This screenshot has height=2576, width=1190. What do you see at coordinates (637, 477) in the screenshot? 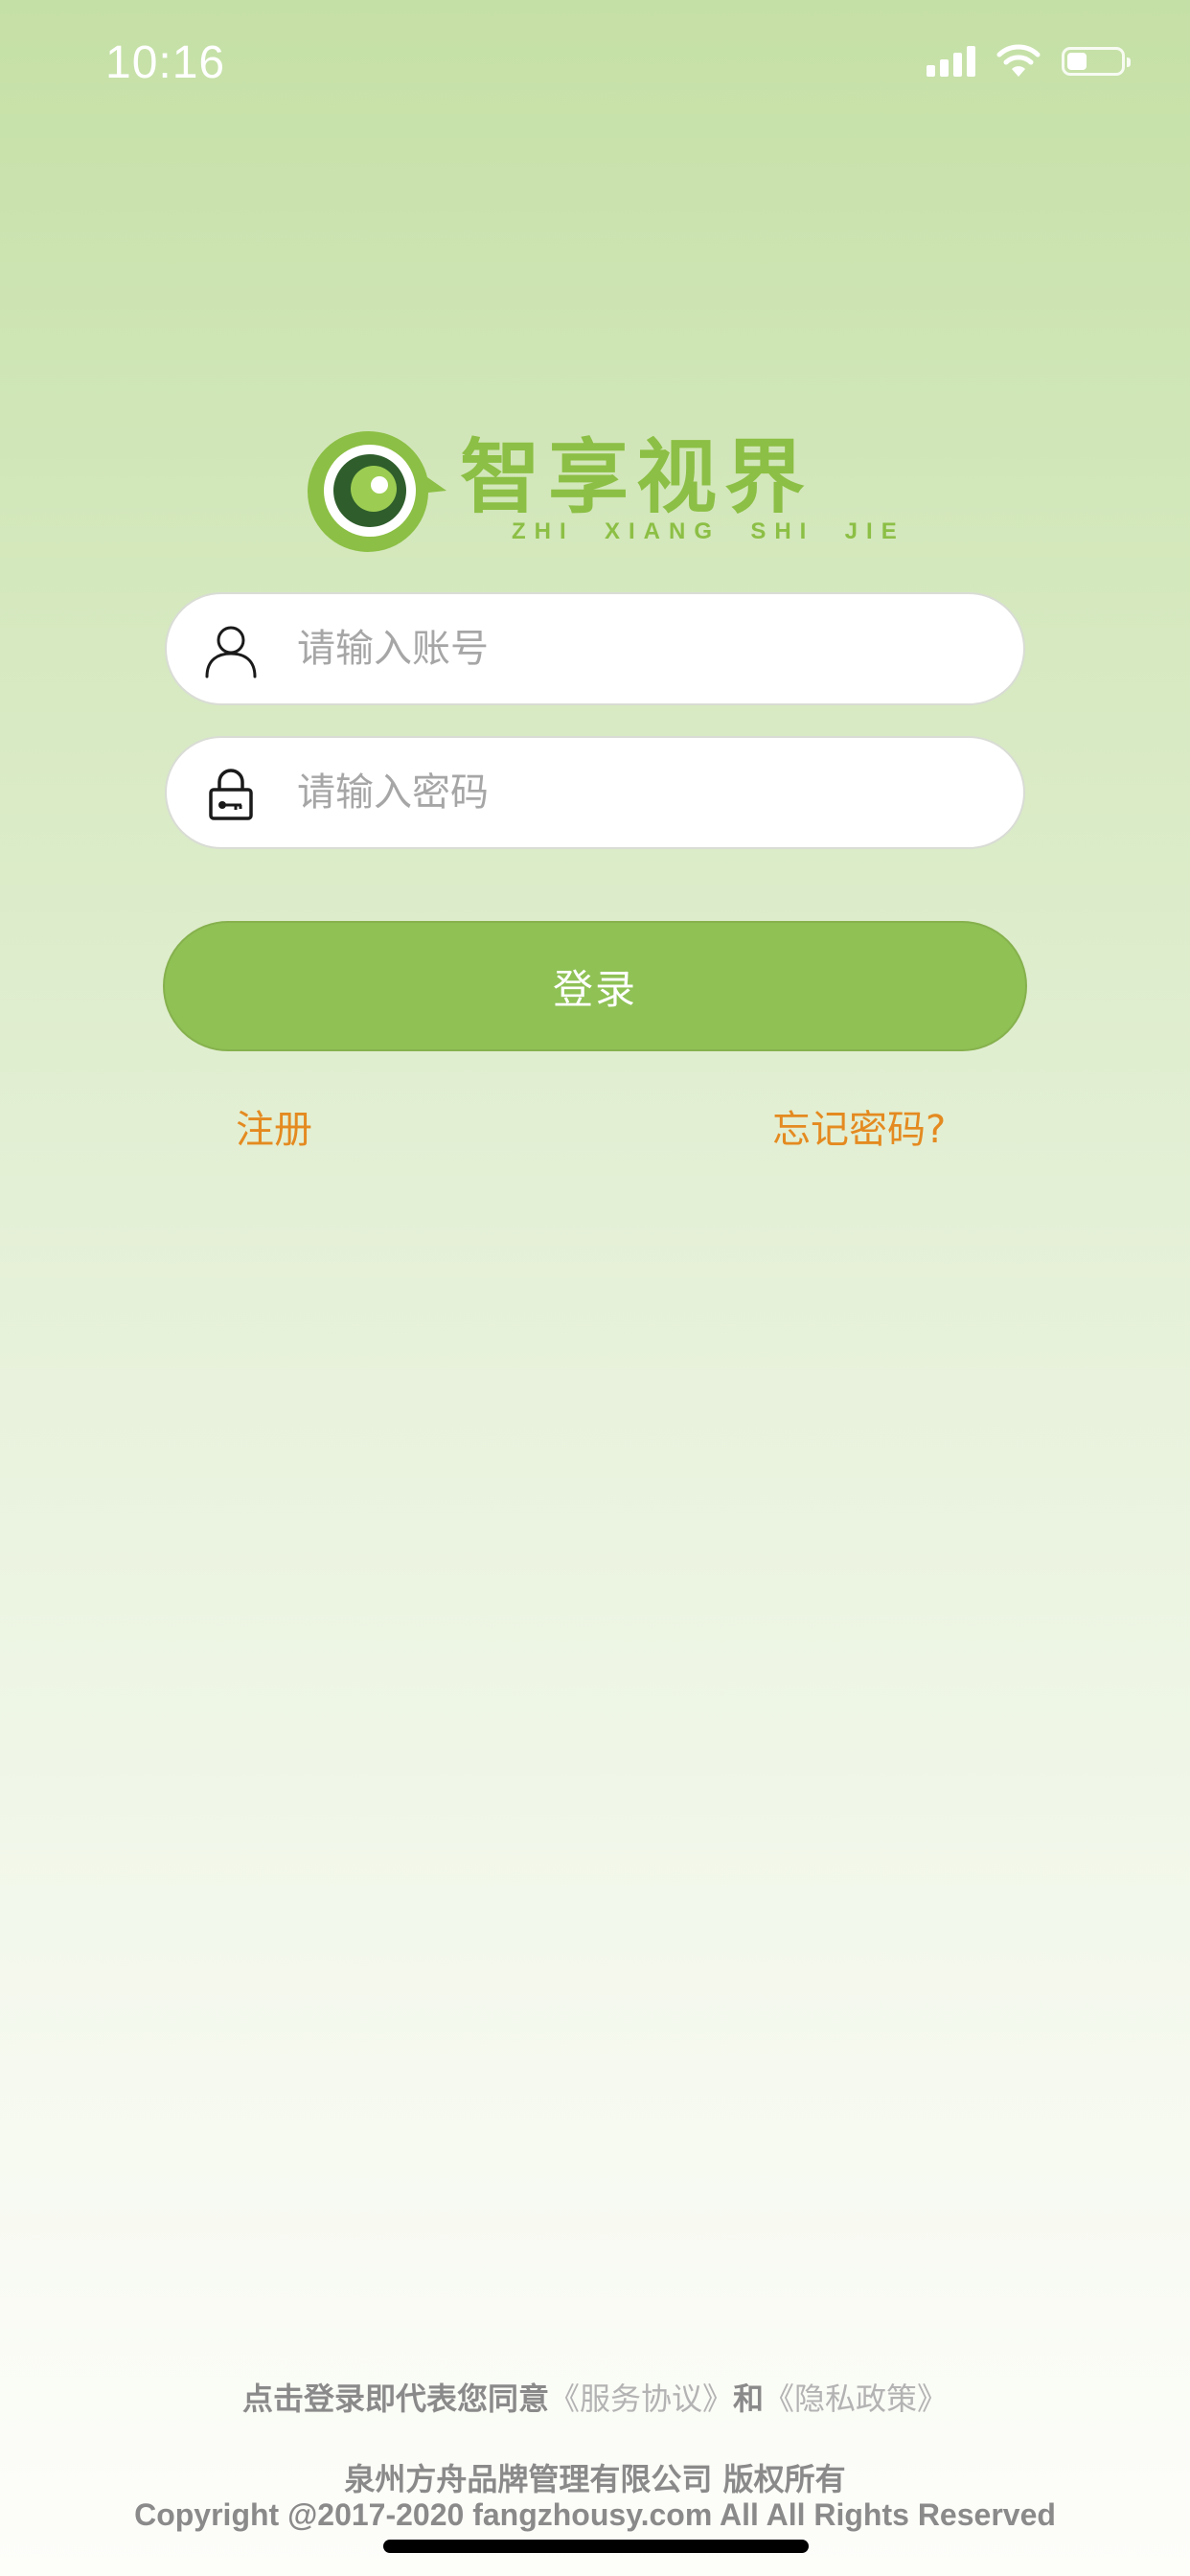
I see `logo-title: 智享视界` at bounding box center [637, 477].